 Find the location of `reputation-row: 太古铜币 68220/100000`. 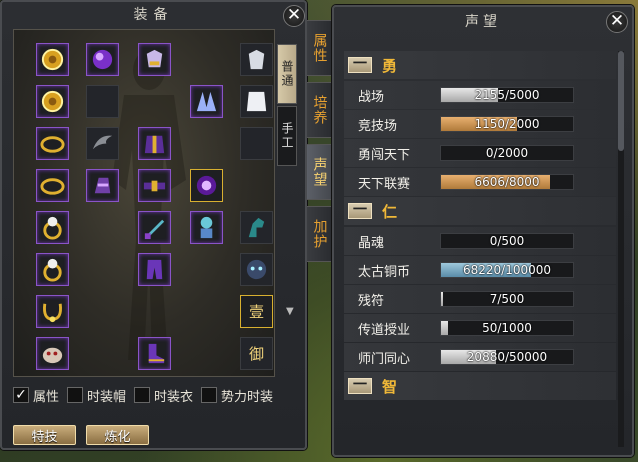

reputation-row: 太古铜币 68220/100000 is located at coordinates (480, 270).